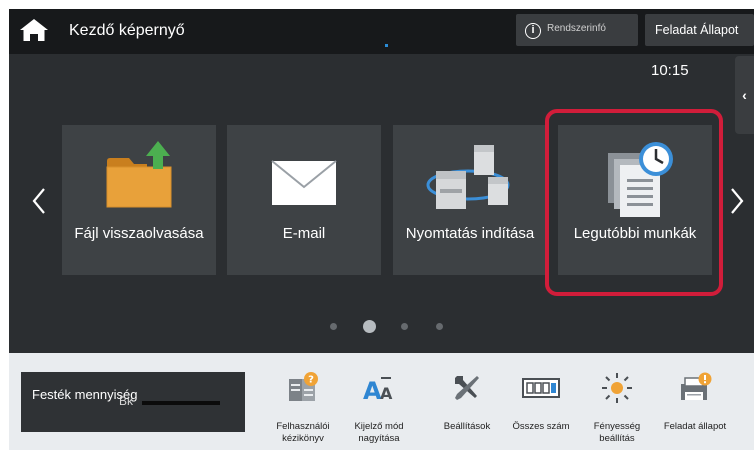 This screenshot has height=450, width=754. I want to click on shortcut-label: Beállítások, so click(467, 426).